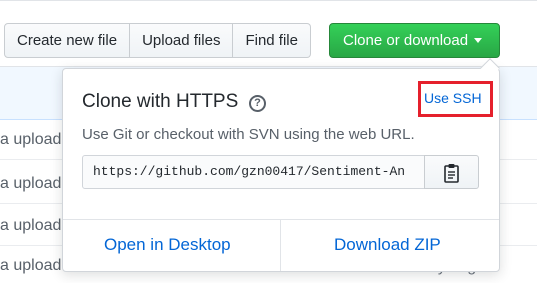 Image resolution: width=537 pixels, height=283 pixels. I want to click on clipboard-icon, so click(451, 173).